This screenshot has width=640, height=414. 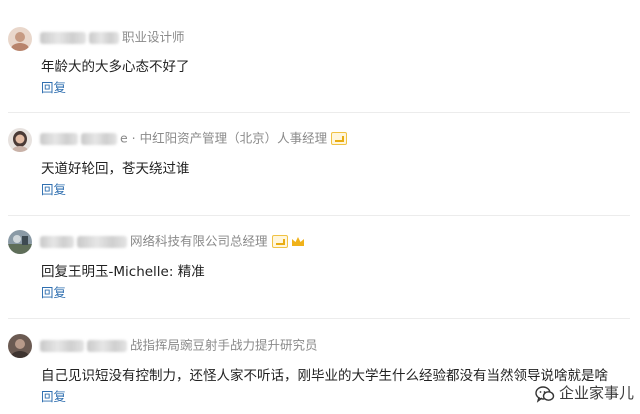 I want to click on comment-author: 战指挥局豌豆射手战力提升研究员, so click(x=179, y=345).